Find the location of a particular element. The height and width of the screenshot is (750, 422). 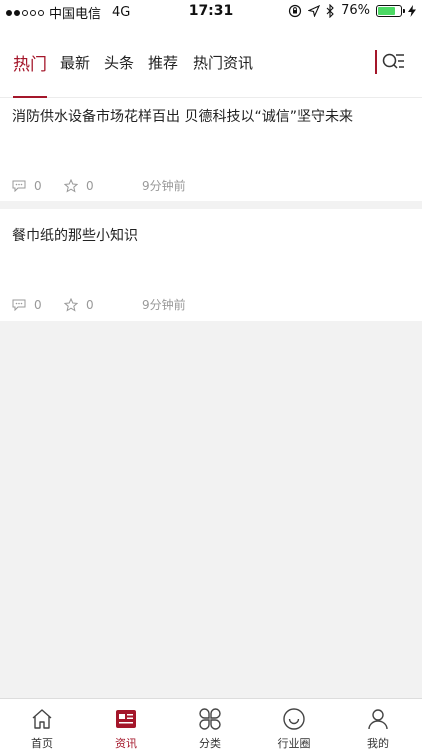

search-list-icon is located at coordinates (393, 61).